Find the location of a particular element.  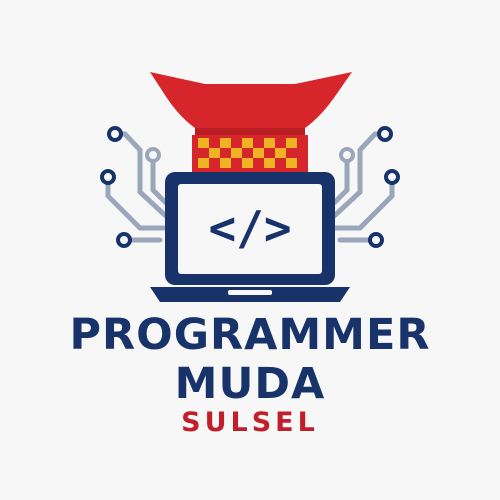

logo-title-line2: MUDA is located at coordinates (250, 384).